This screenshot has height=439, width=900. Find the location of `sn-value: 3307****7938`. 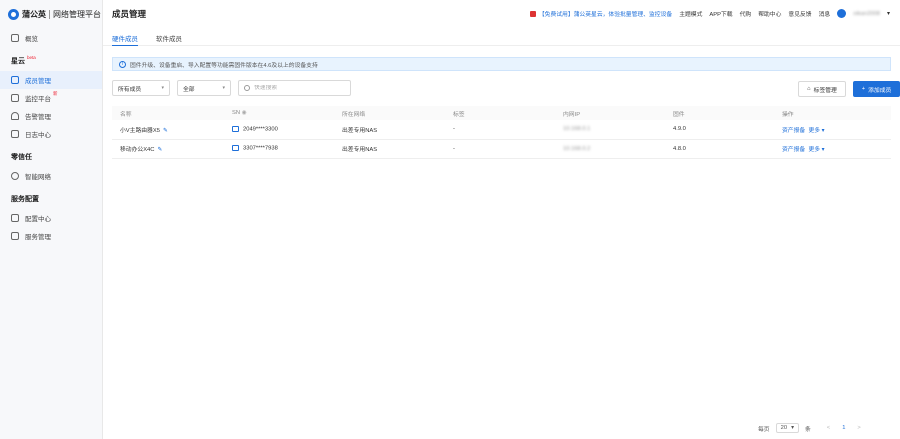

sn-value: 3307****7938 is located at coordinates (260, 148).